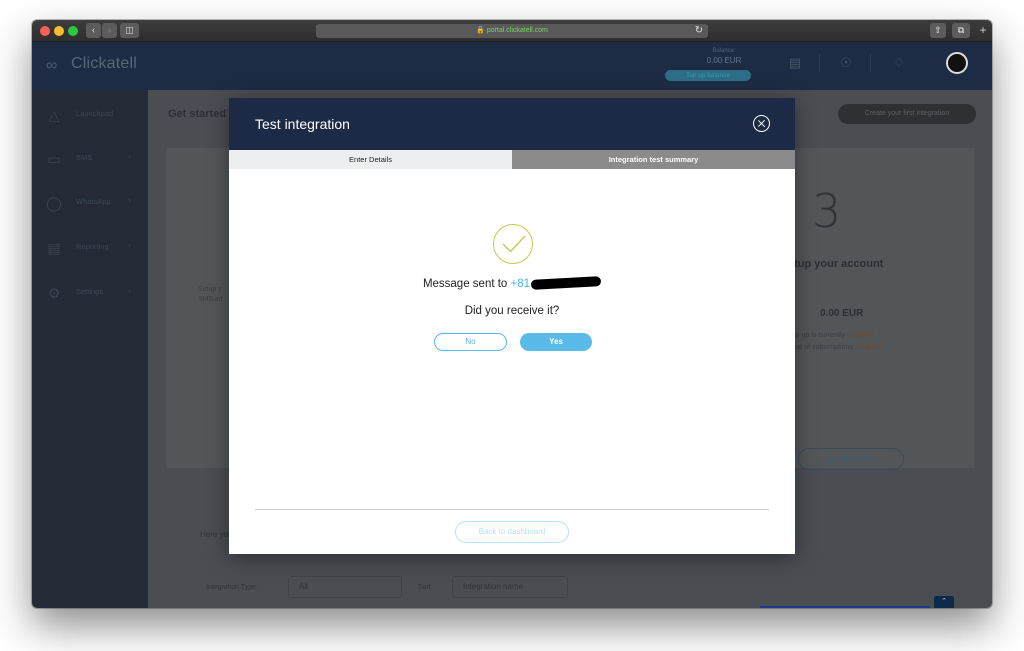  Describe the element at coordinates (73, 31) in the screenshot. I see `zoom-window-button` at that location.